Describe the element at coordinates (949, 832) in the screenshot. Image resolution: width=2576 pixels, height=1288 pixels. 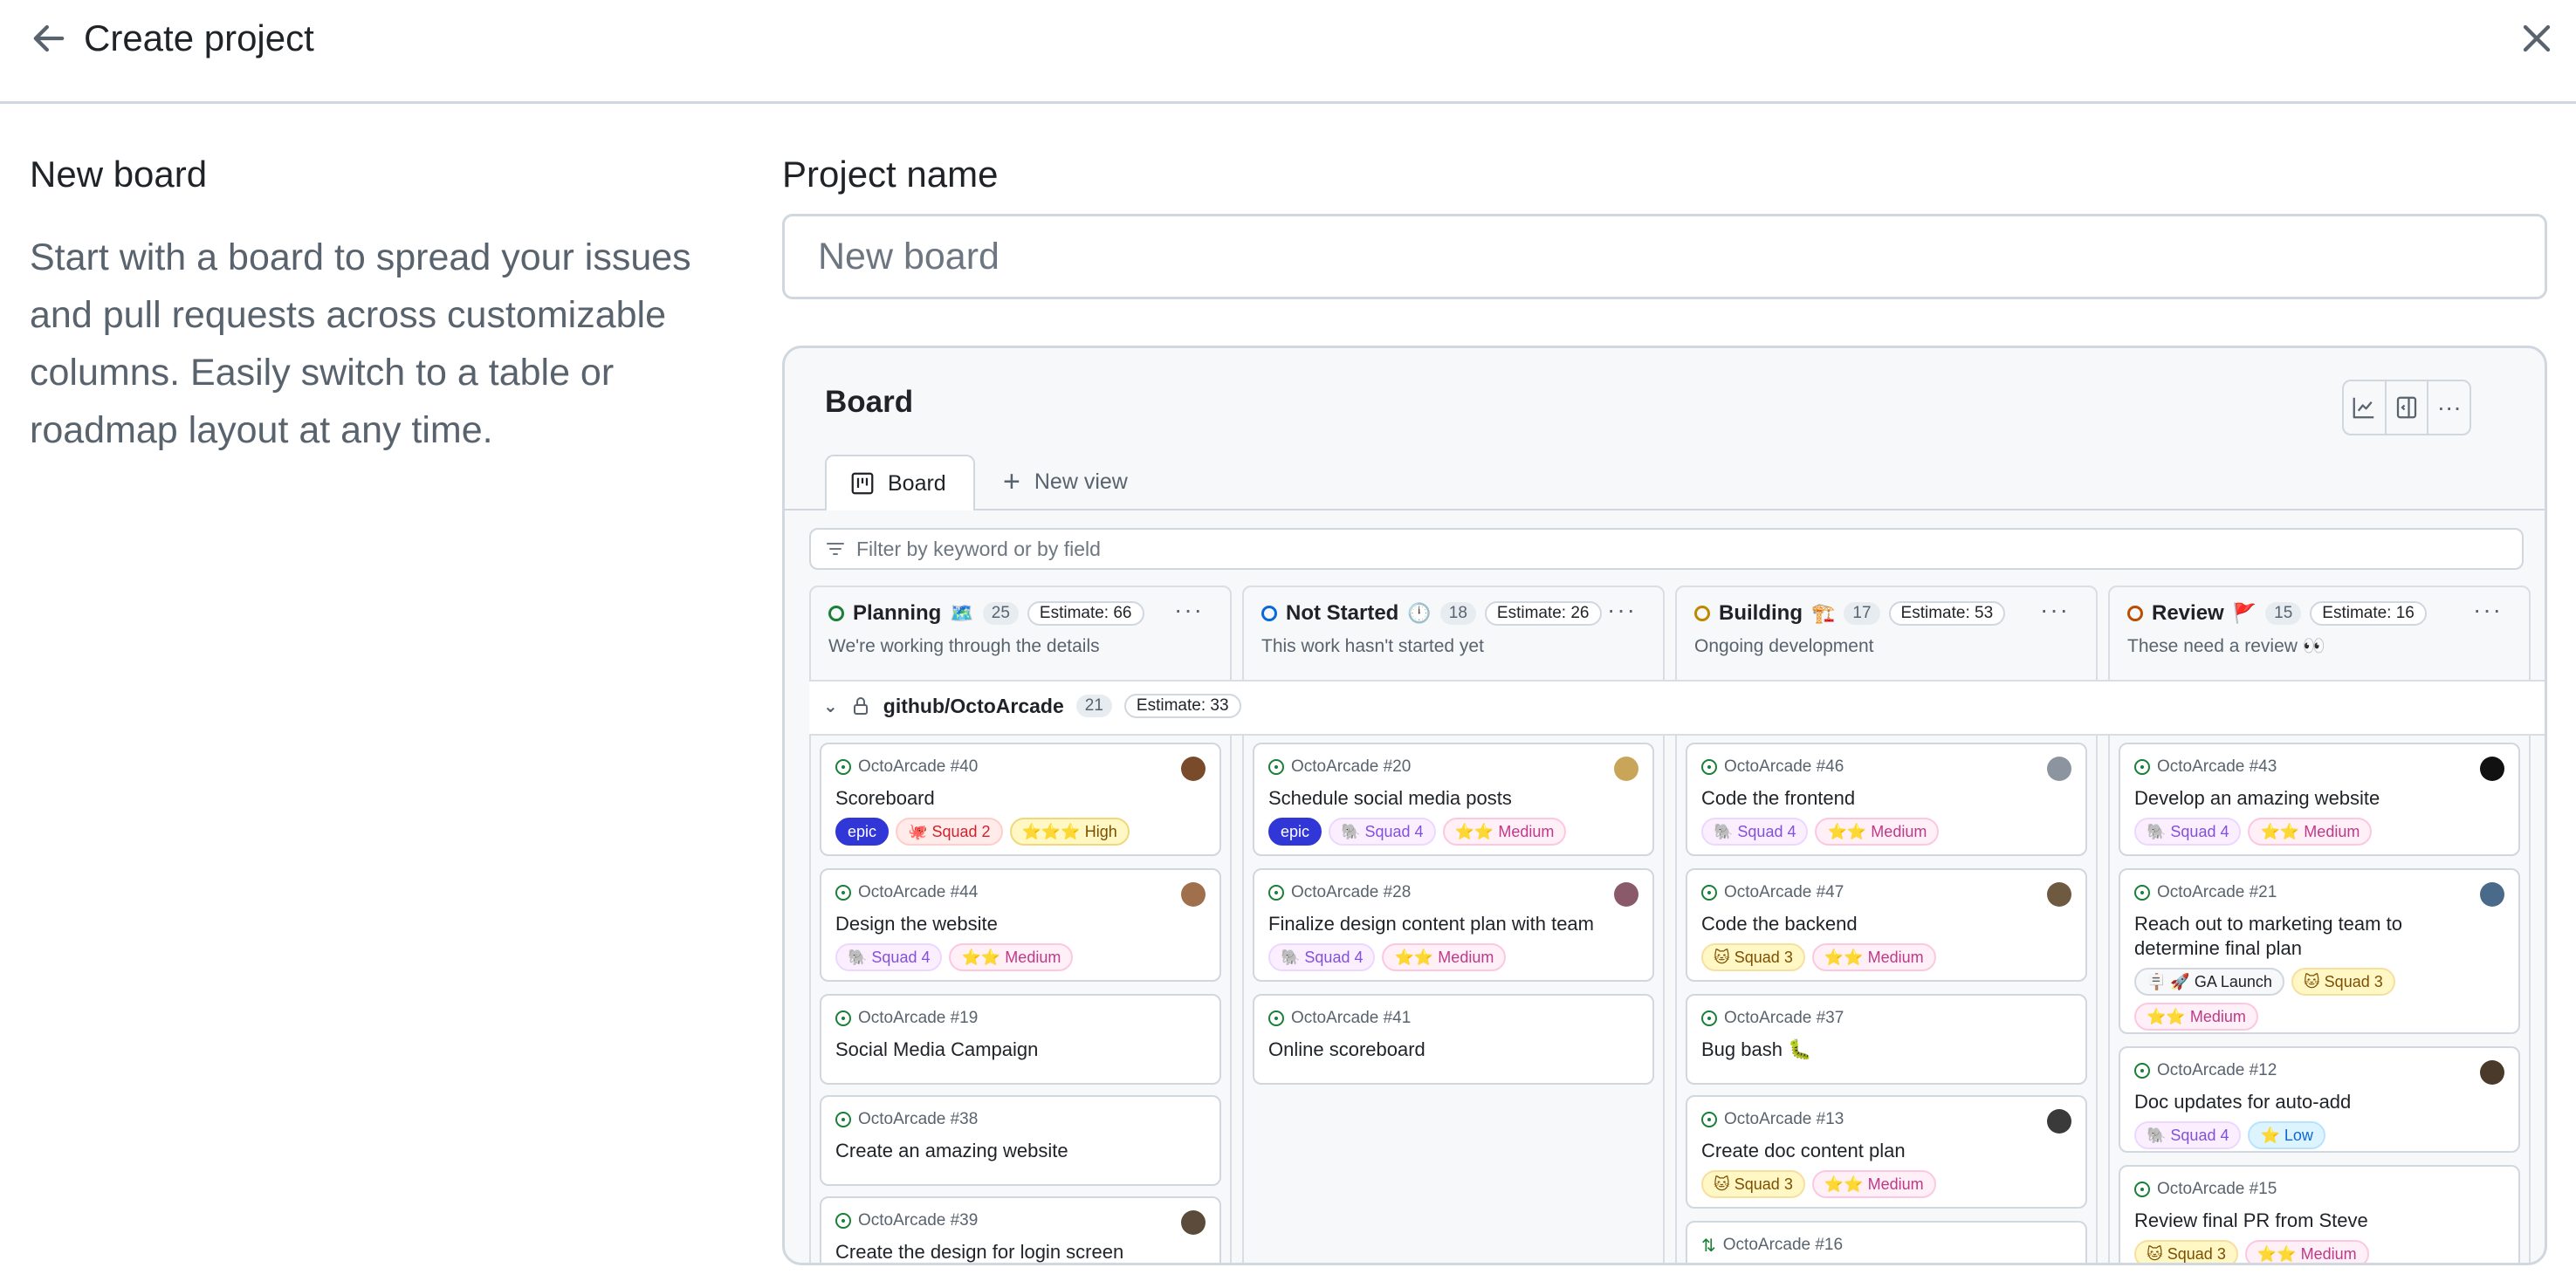
I see `label-squad2: 🐙 Squad 2` at that location.